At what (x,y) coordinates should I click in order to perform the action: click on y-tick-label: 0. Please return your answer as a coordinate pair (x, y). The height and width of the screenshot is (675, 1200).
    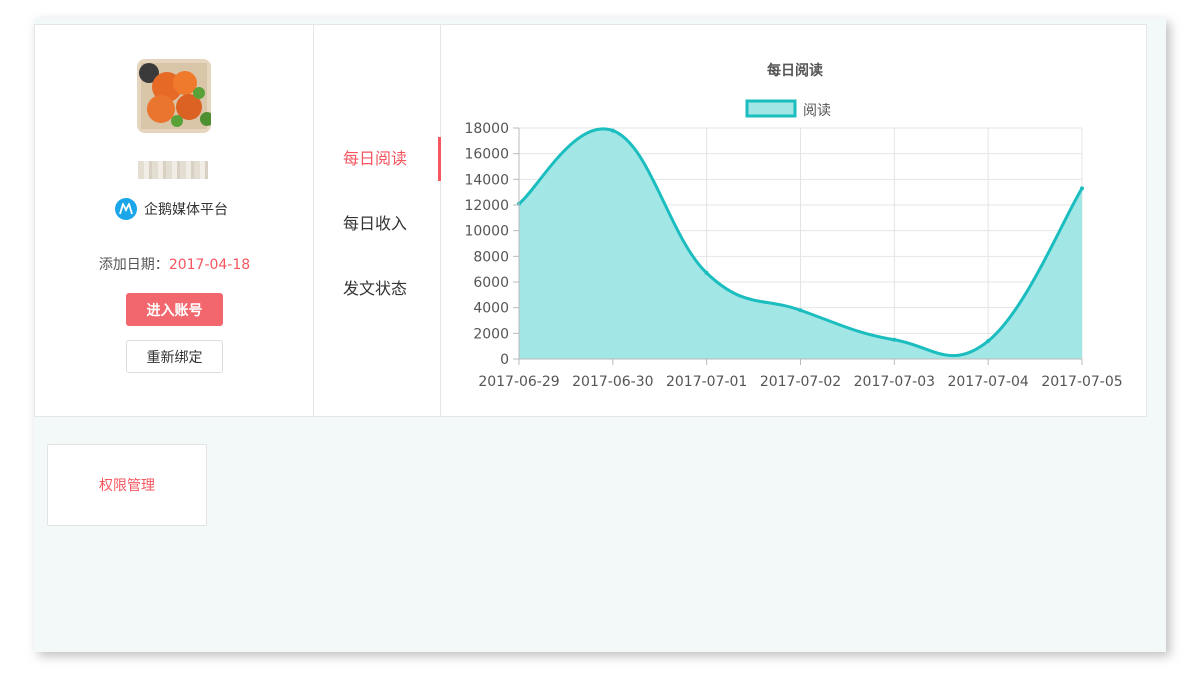
    Looking at the image, I should click on (504, 360).